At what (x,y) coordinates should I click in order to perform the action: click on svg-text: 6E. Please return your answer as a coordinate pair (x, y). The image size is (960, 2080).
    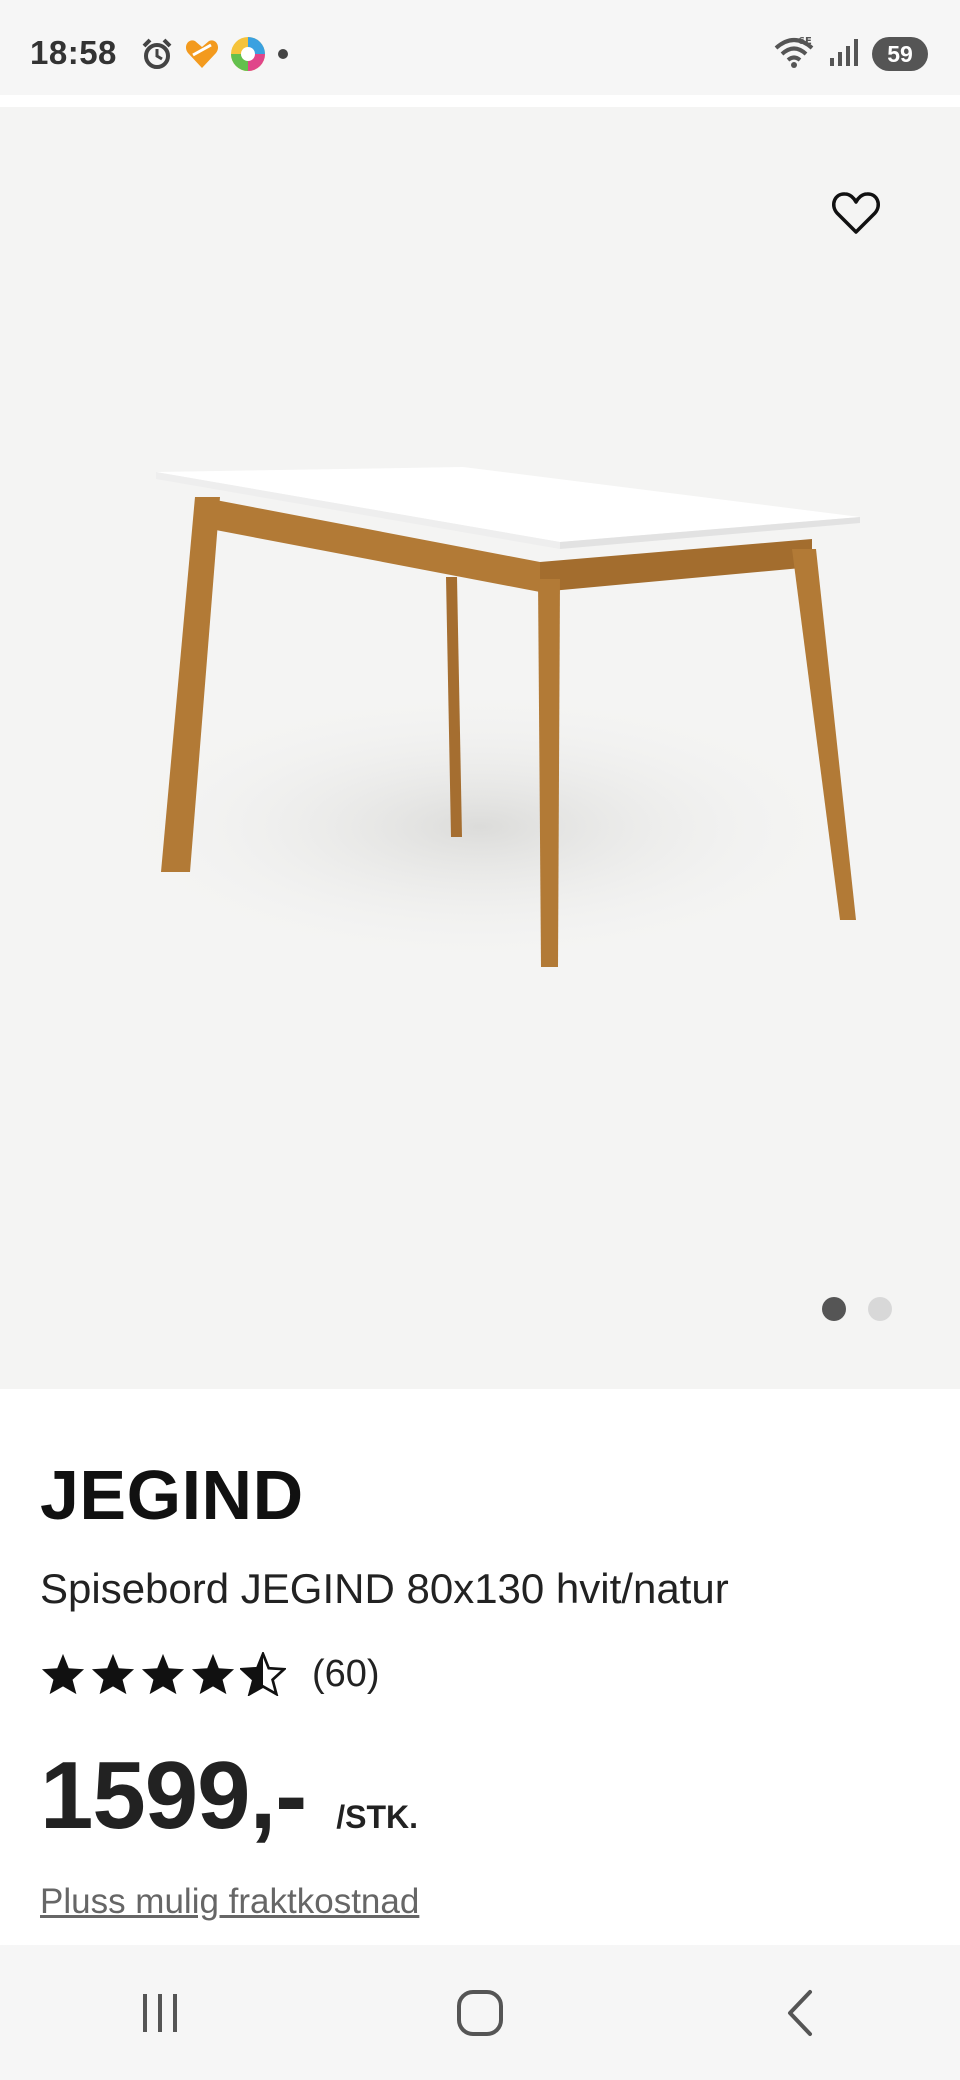
    Looking at the image, I should click on (805, 41).